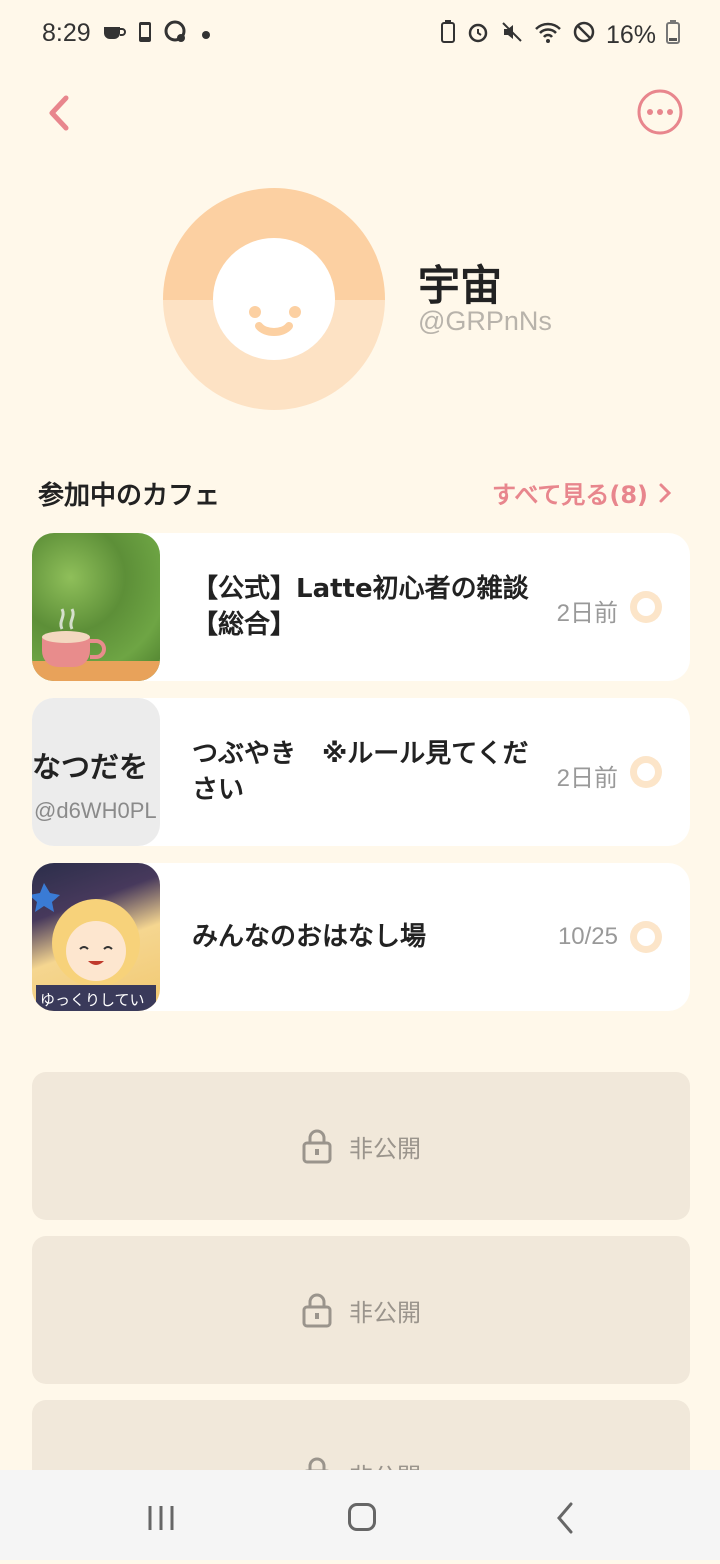  What do you see at coordinates (360, 34) in the screenshot?
I see `status-bar: 8:29 16%` at bounding box center [360, 34].